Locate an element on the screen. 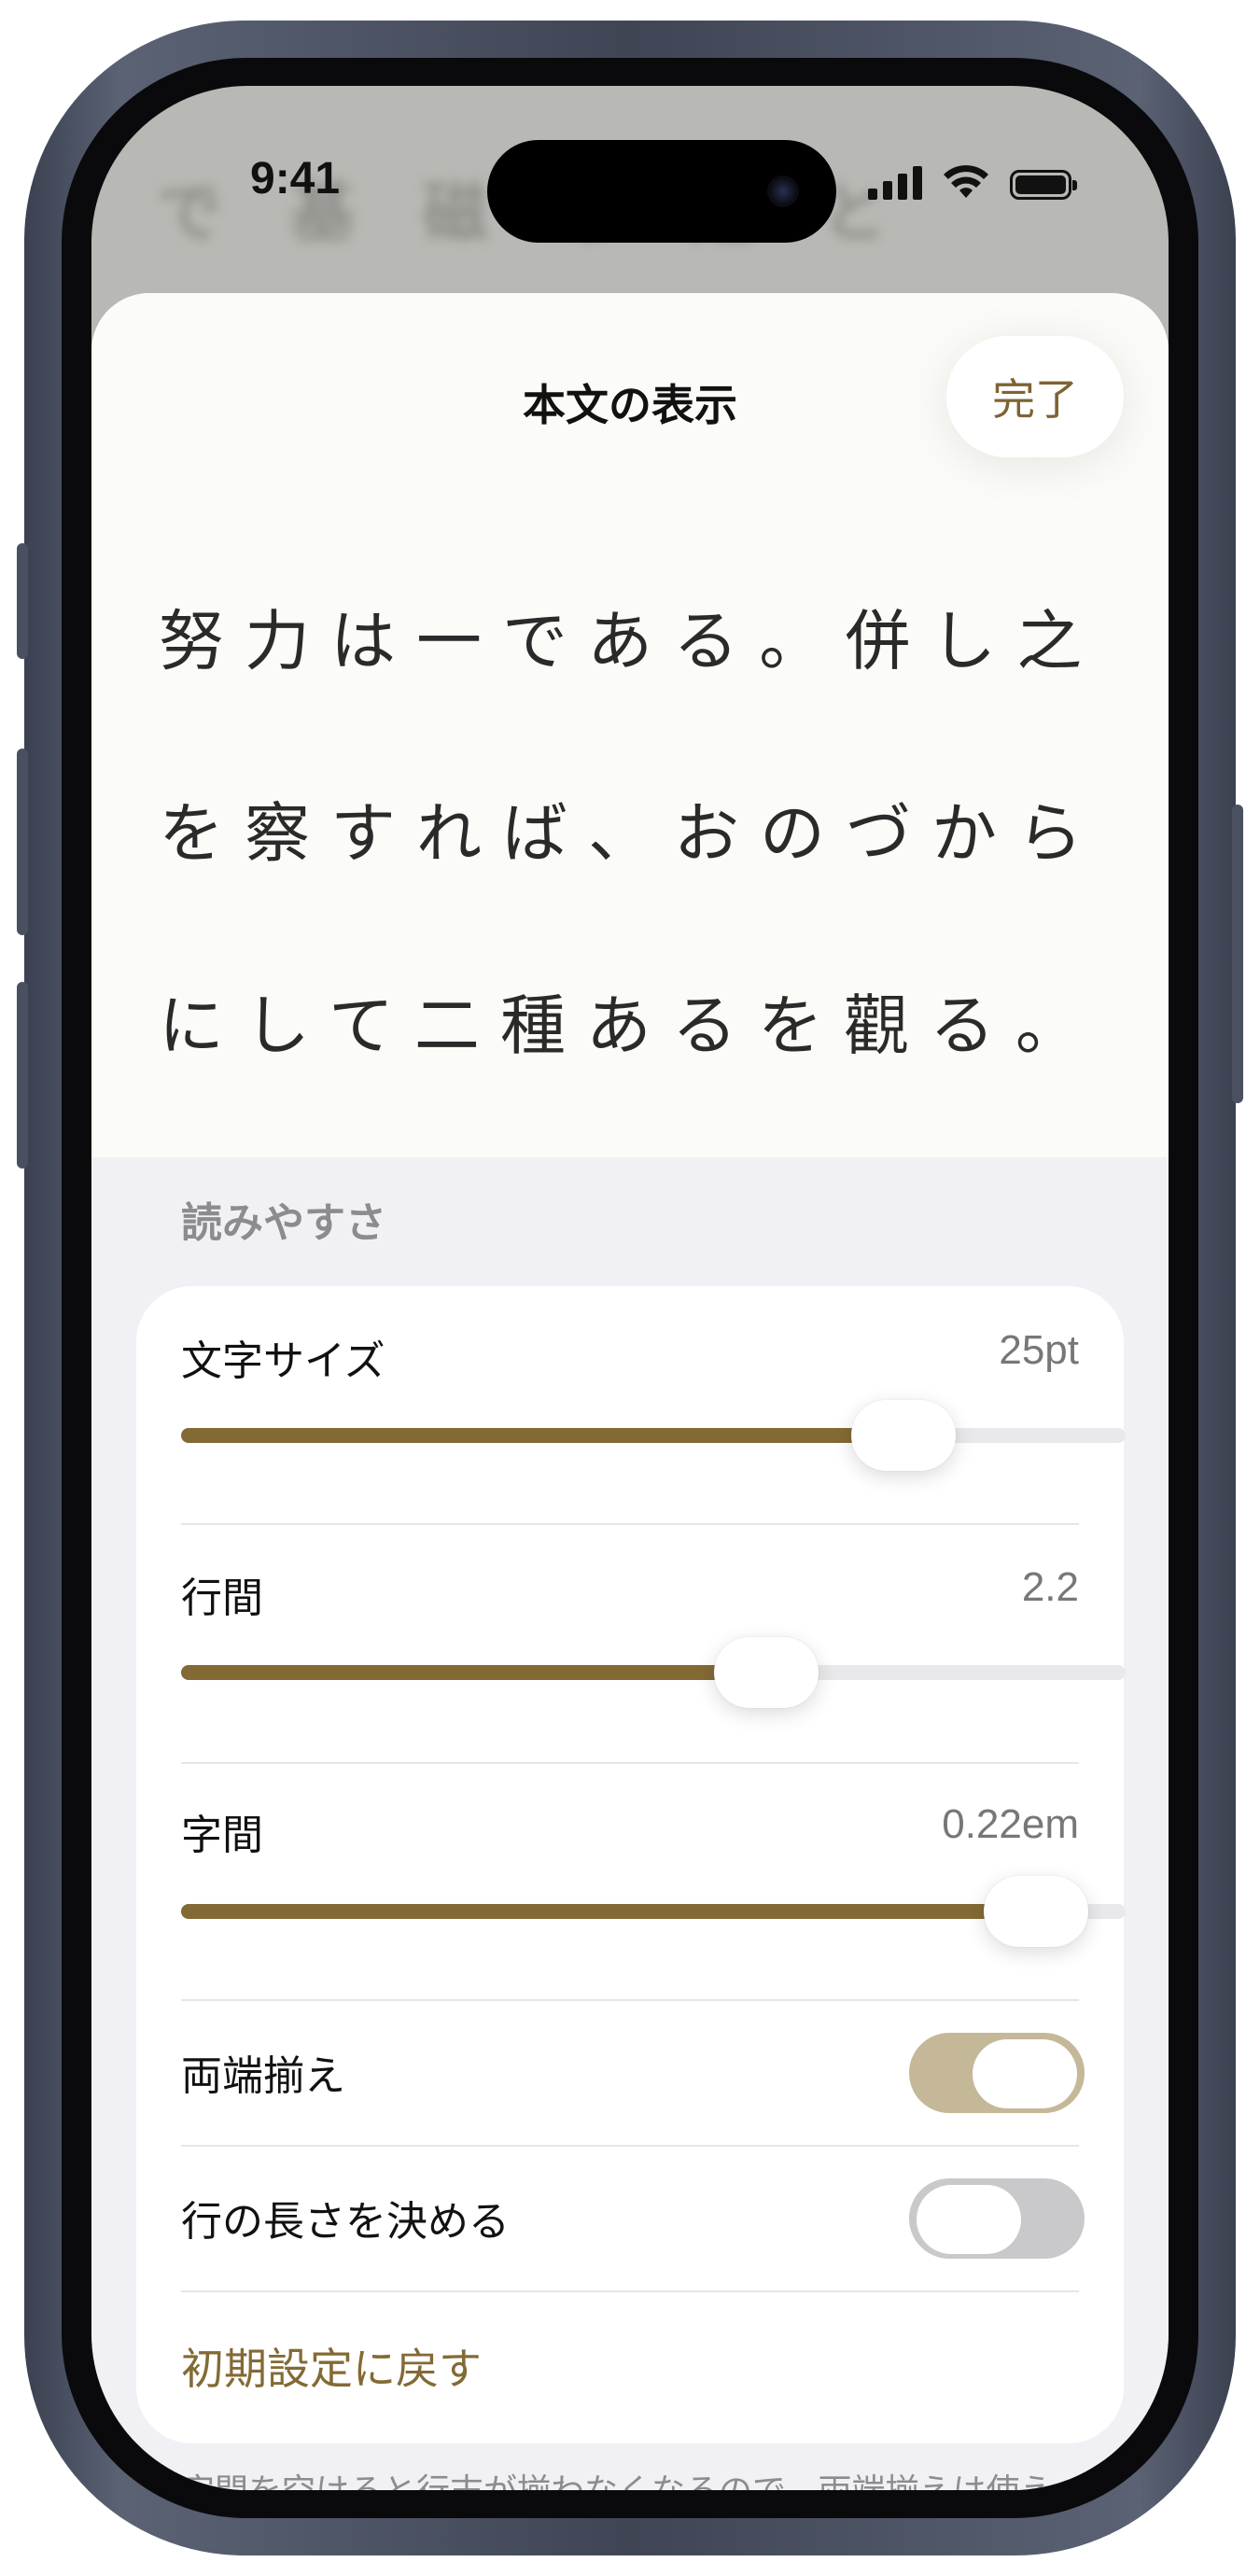  cellular-signal-icon is located at coordinates (895, 183).